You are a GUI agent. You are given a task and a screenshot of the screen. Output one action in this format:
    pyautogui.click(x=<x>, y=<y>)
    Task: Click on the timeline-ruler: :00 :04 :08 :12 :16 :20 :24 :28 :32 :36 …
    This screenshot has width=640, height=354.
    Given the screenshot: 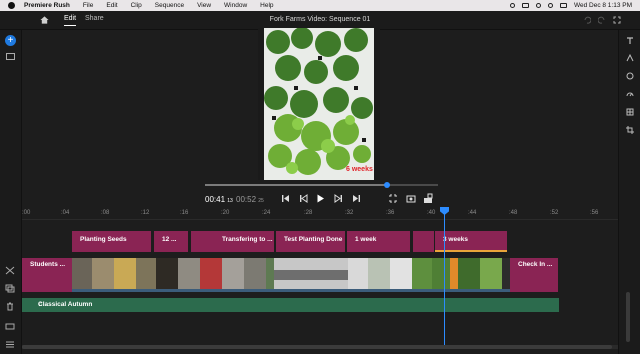 What is the action you would take?
    pyautogui.click(x=320, y=214)
    